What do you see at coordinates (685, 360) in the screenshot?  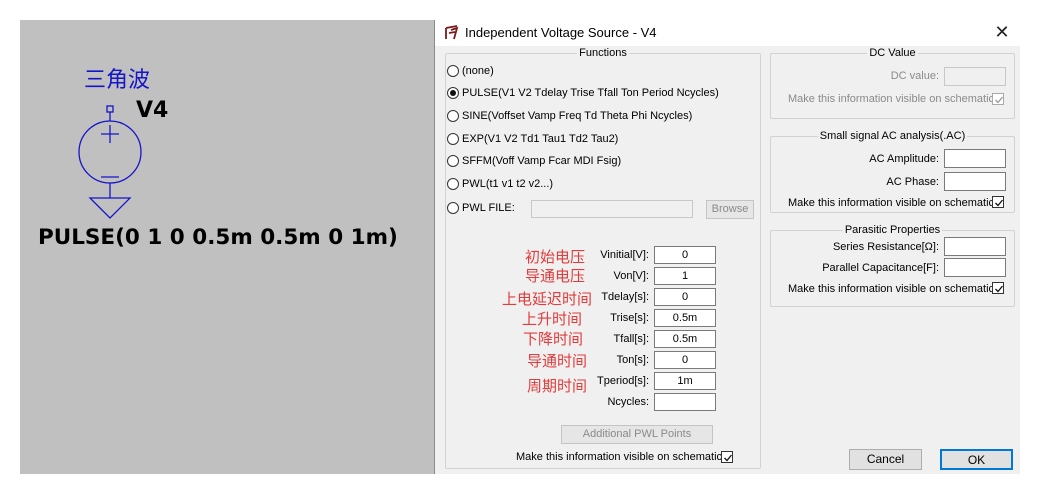 I see `ton-input: 0` at bounding box center [685, 360].